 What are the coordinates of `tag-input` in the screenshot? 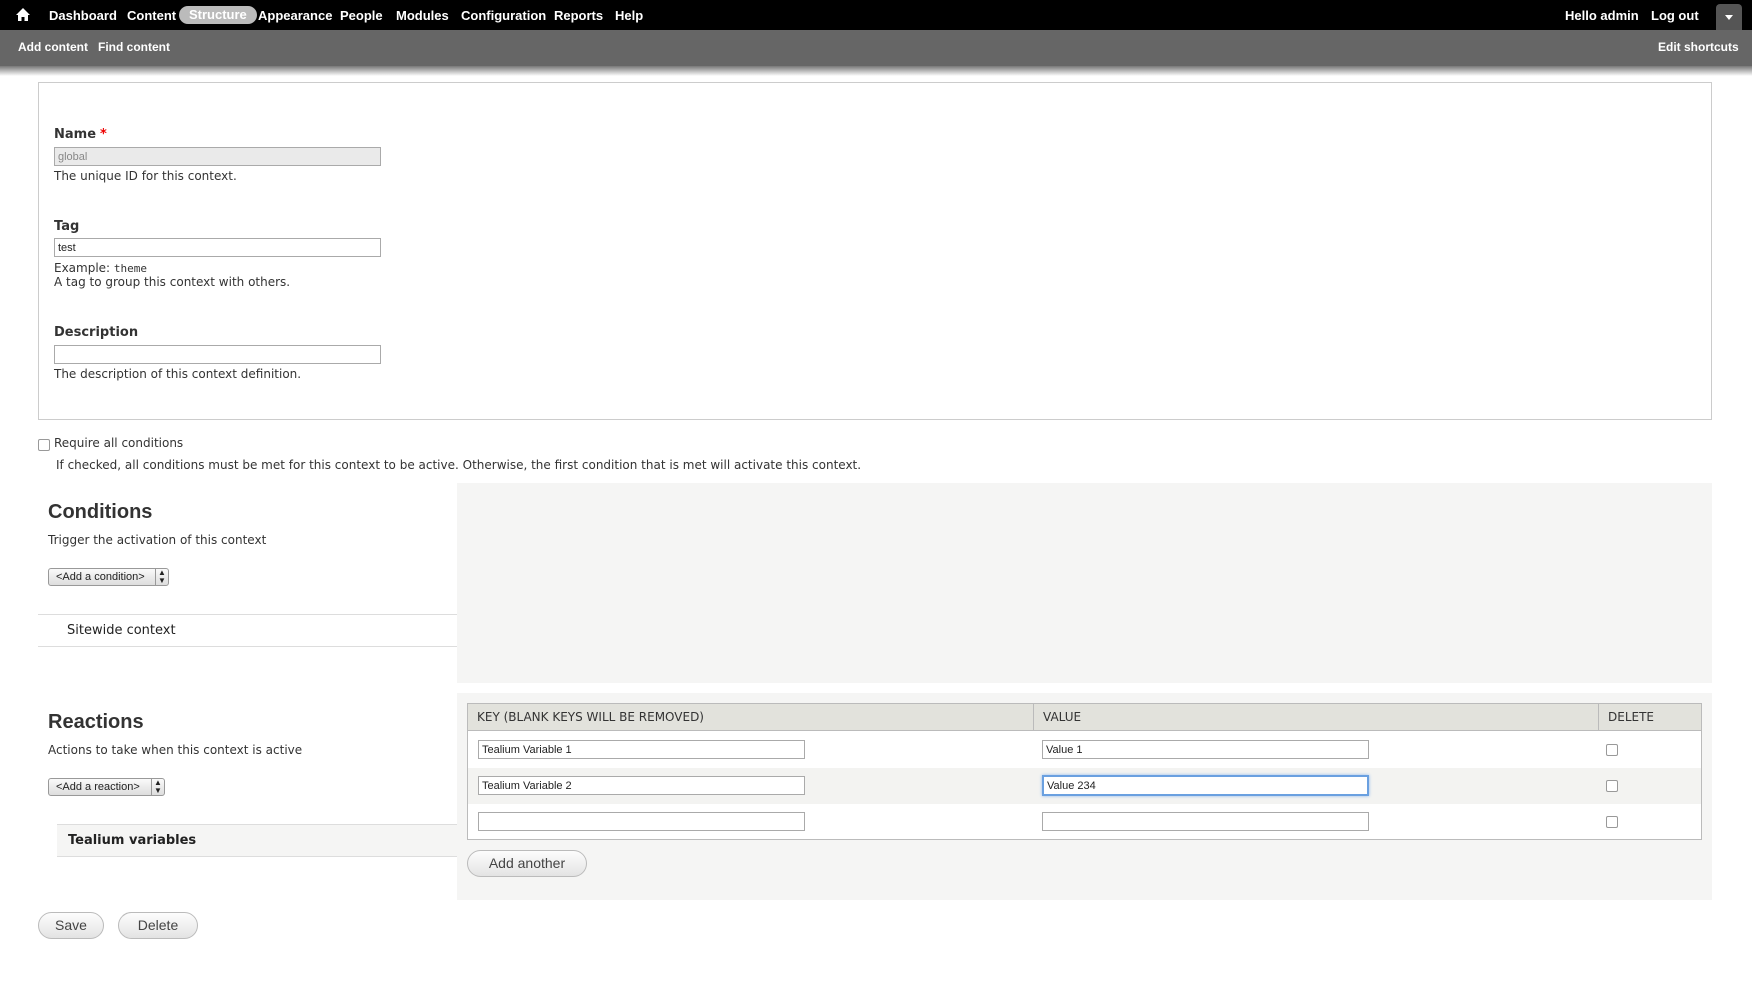 It's located at (217, 247).